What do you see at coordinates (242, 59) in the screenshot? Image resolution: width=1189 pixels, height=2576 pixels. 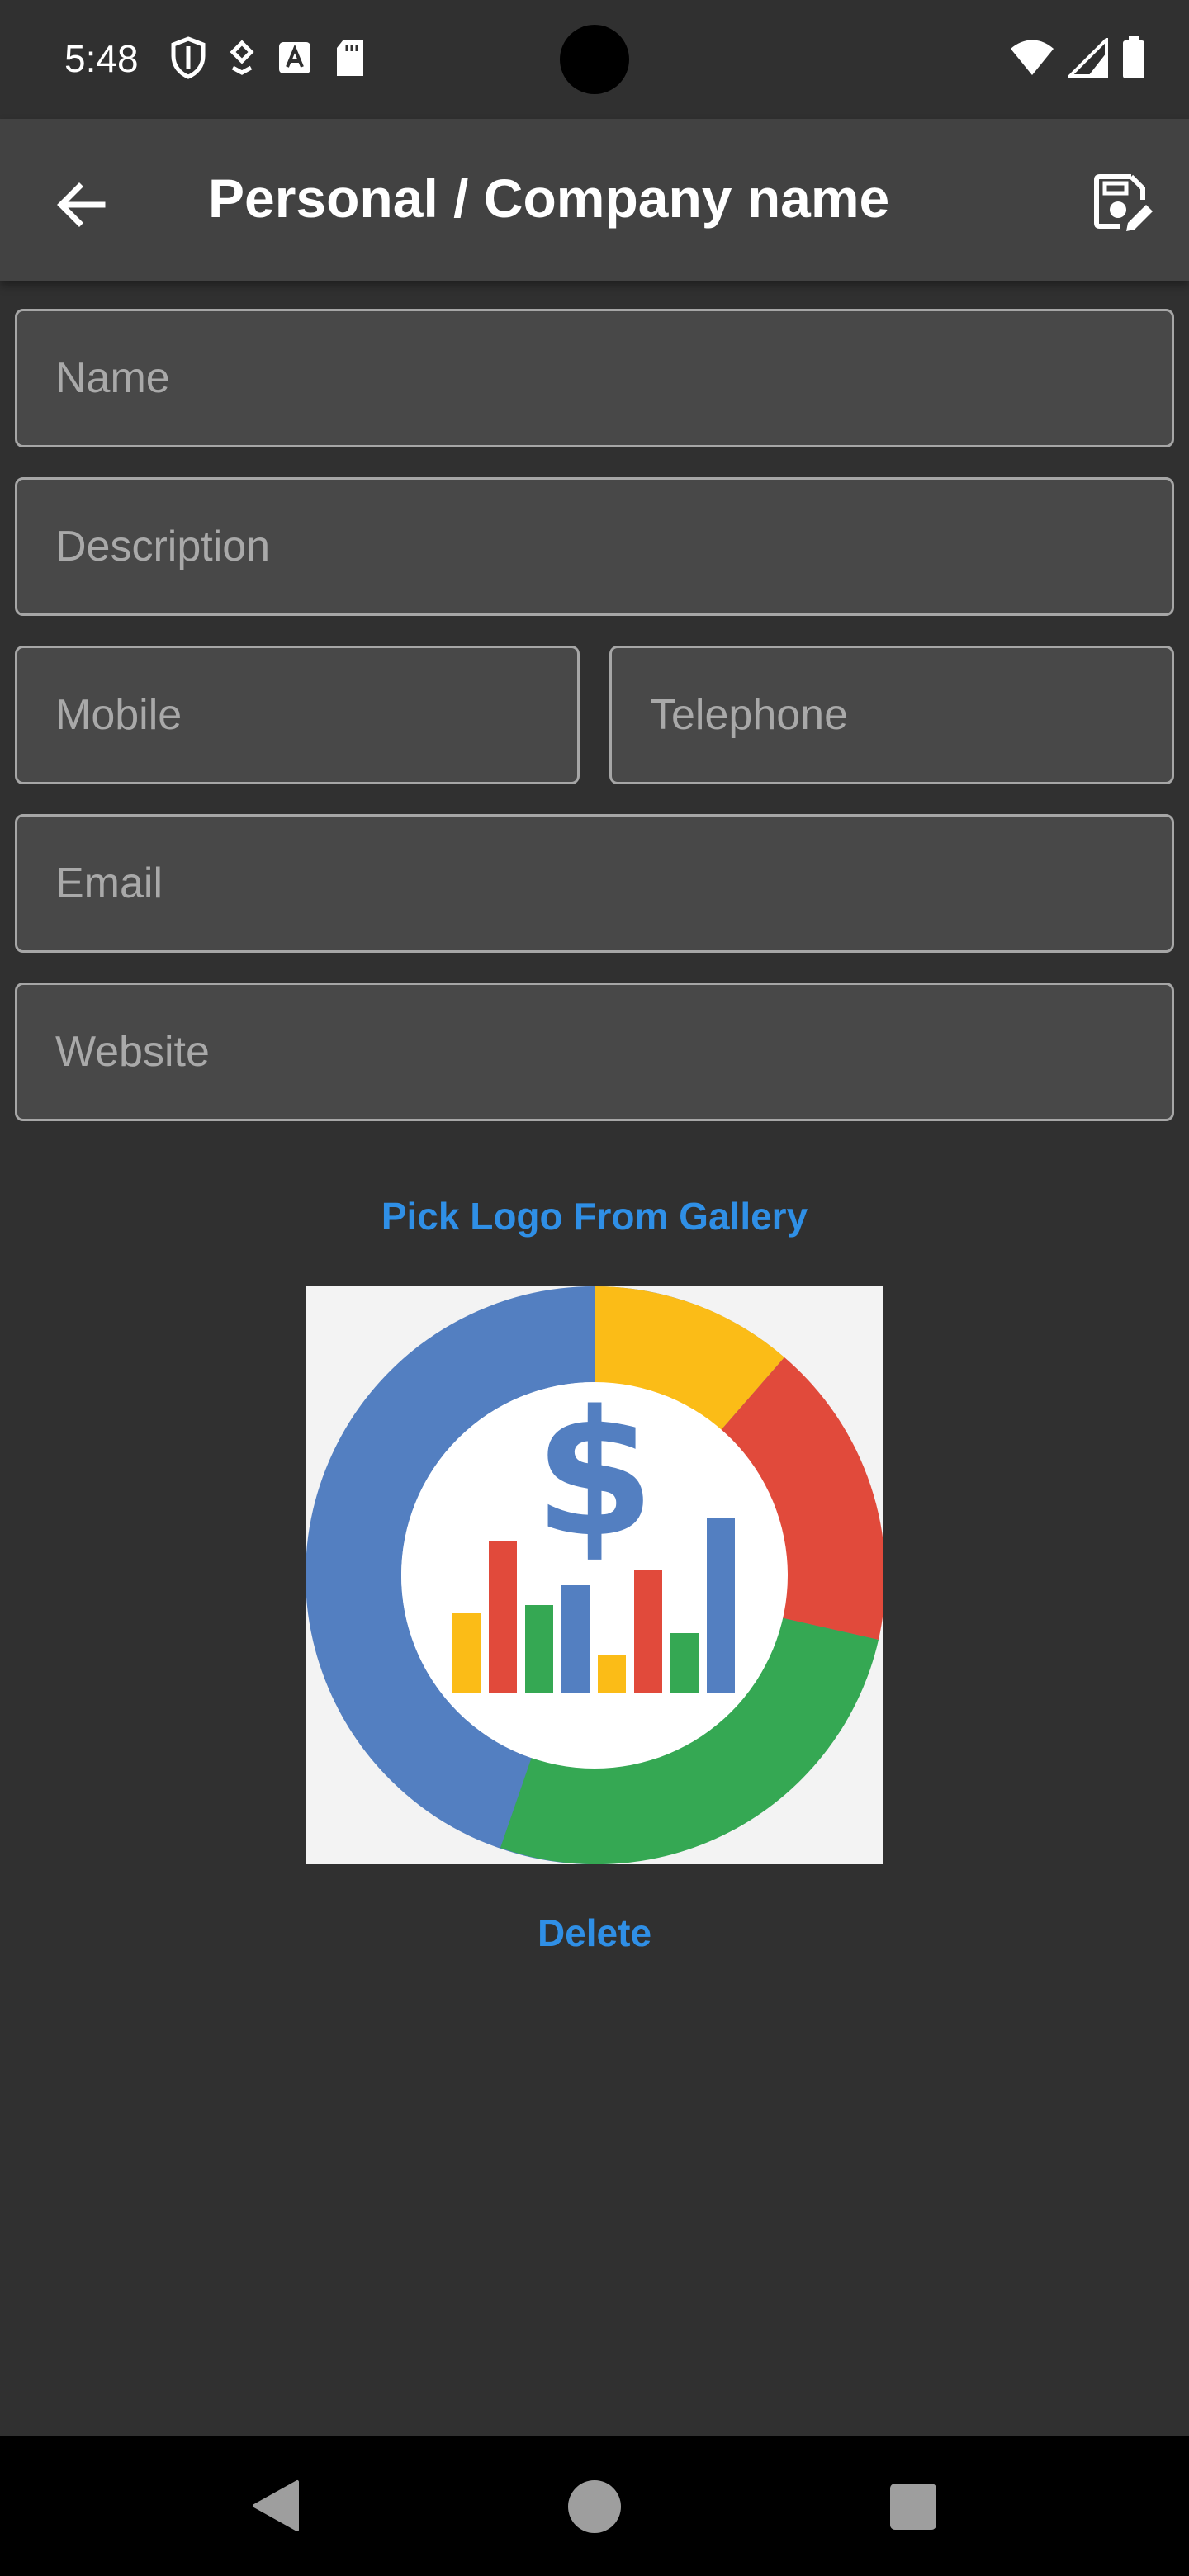 I see `location-badge-icon` at bounding box center [242, 59].